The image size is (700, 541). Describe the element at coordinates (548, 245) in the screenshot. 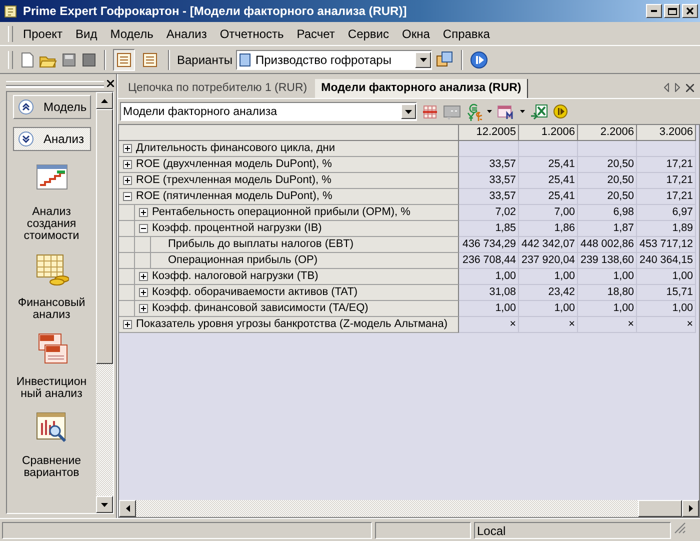

I see `value-cell: 442 342,07` at that location.